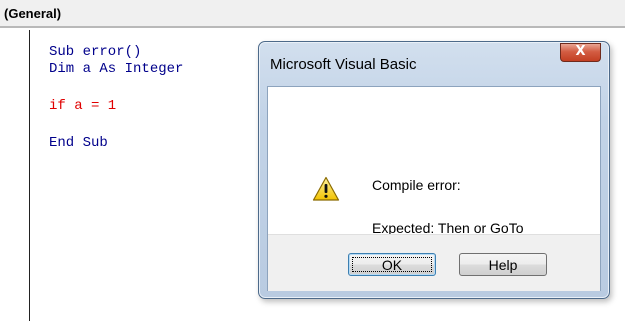 Image resolution: width=625 pixels, height=321 pixels. I want to click on close-icon: X, so click(580, 51).